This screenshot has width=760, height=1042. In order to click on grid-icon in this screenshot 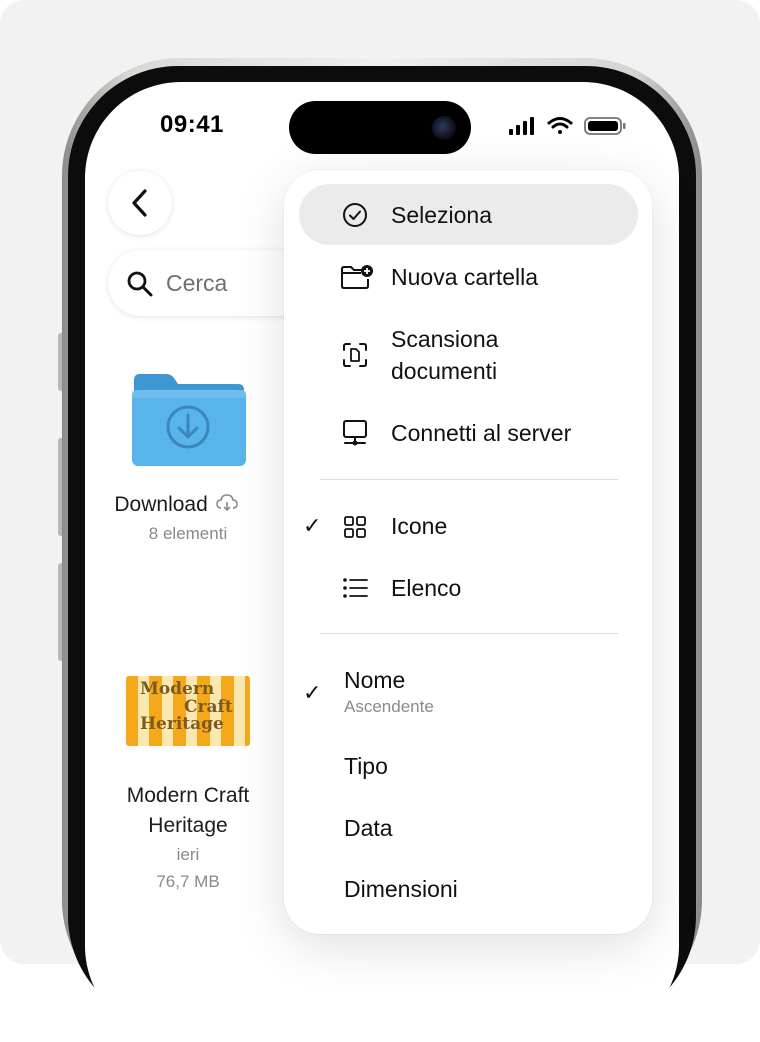, I will do `click(355, 527)`.